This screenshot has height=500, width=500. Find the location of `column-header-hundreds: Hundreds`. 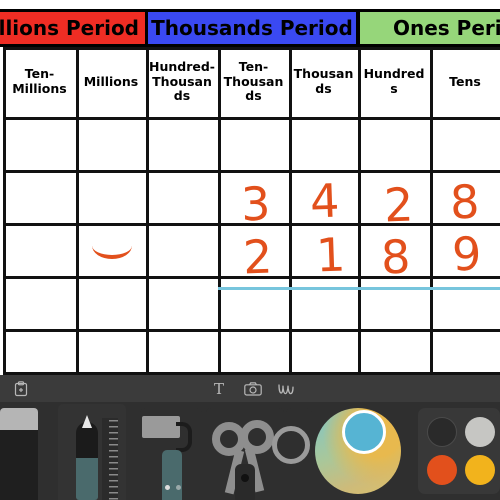

column-header-hundreds: Hundreds is located at coordinates (394, 81).